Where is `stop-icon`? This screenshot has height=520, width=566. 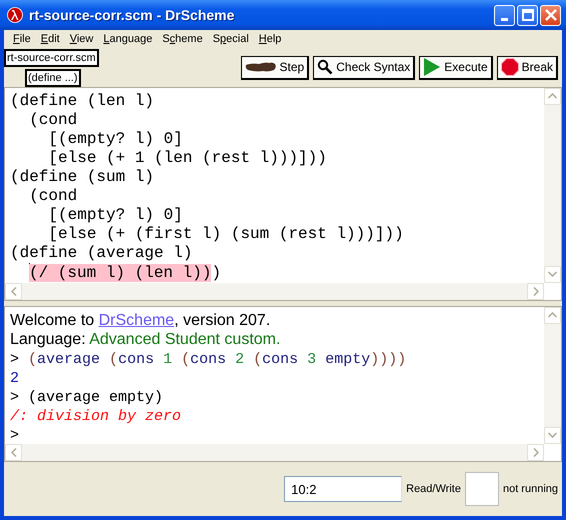 stop-icon is located at coordinates (509, 67).